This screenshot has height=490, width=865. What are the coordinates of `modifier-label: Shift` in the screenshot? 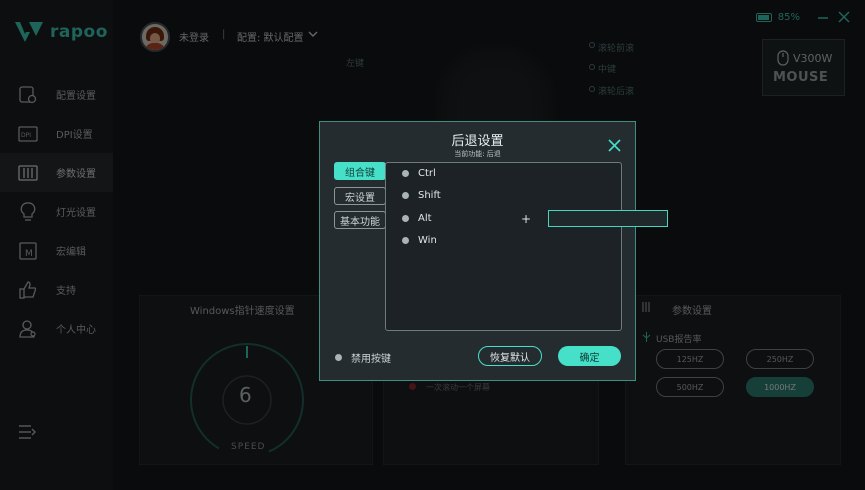 It's located at (429, 195).